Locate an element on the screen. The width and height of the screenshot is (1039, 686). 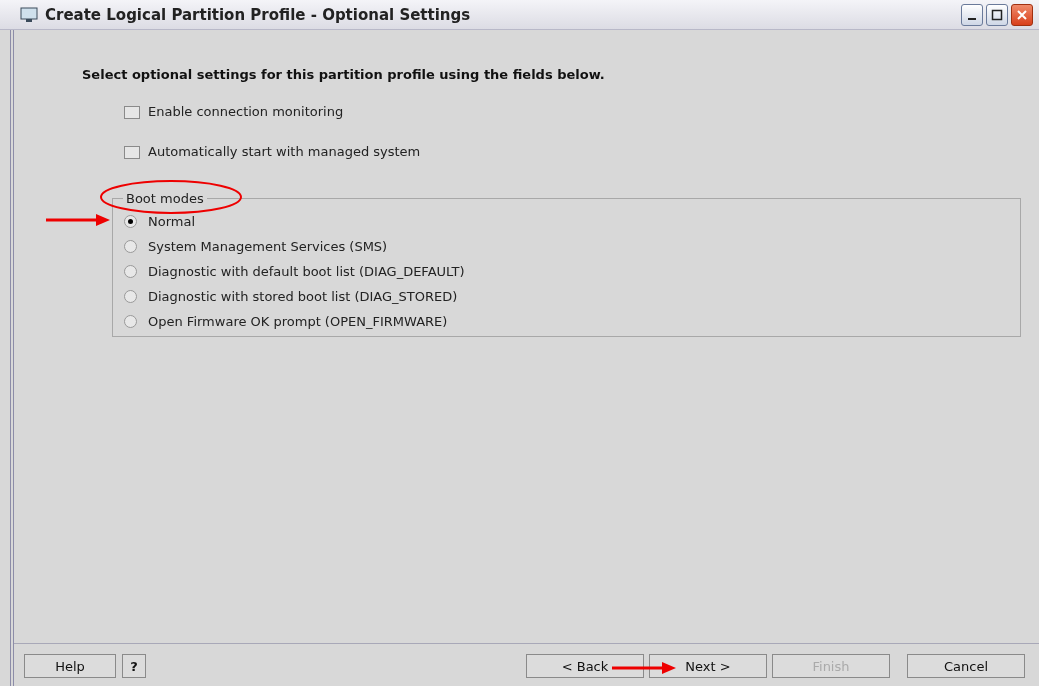
minimize-button is located at coordinates (972, 14).